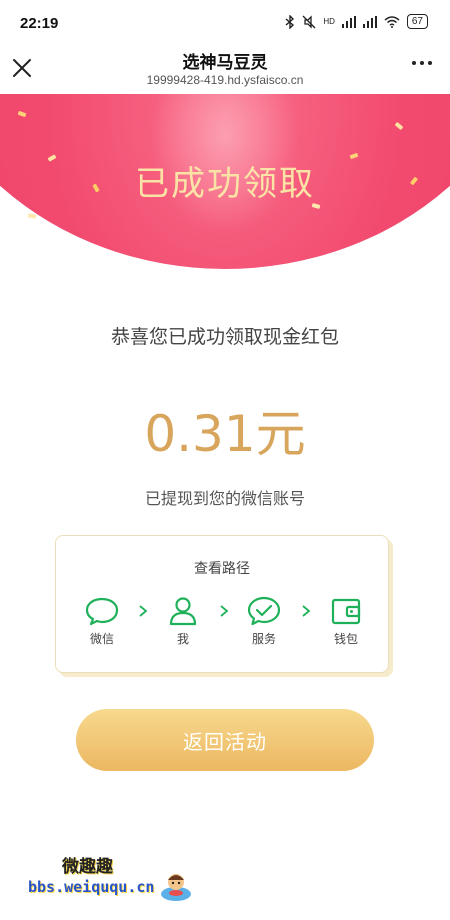 This screenshot has height=920, width=450. I want to click on watermark-name: 微趣趣, so click(87, 867).